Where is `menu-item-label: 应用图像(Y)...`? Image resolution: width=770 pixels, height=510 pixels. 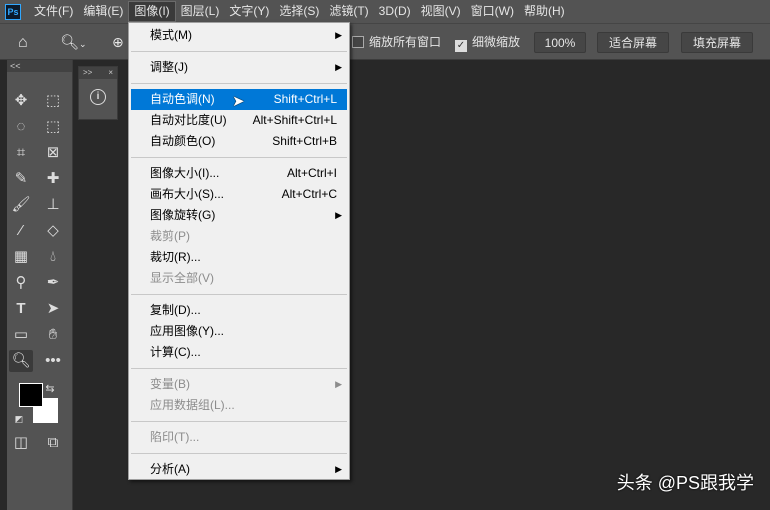
menu-item-label: 应用图像(Y)... is located at coordinates (187, 331).